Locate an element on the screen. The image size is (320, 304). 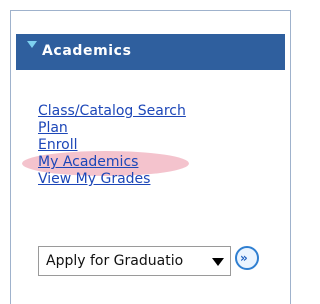
academics-action-select: Apply for Graduatio is located at coordinates (134, 261).